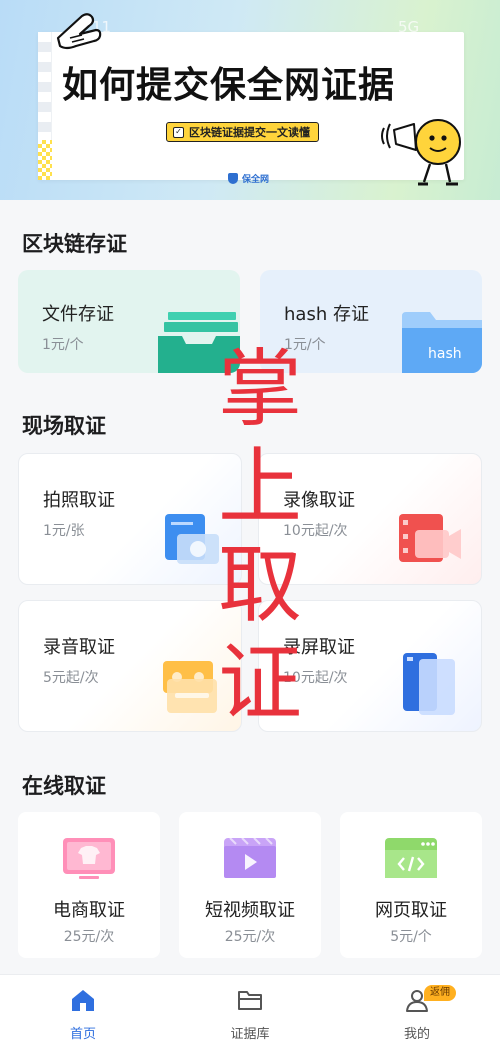 Image resolution: width=500 pixels, height=1064 pixels. What do you see at coordinates (421, 152) in the screenshot?
I see `megaphone-mascot-icon` at bounding box center [421, 152].